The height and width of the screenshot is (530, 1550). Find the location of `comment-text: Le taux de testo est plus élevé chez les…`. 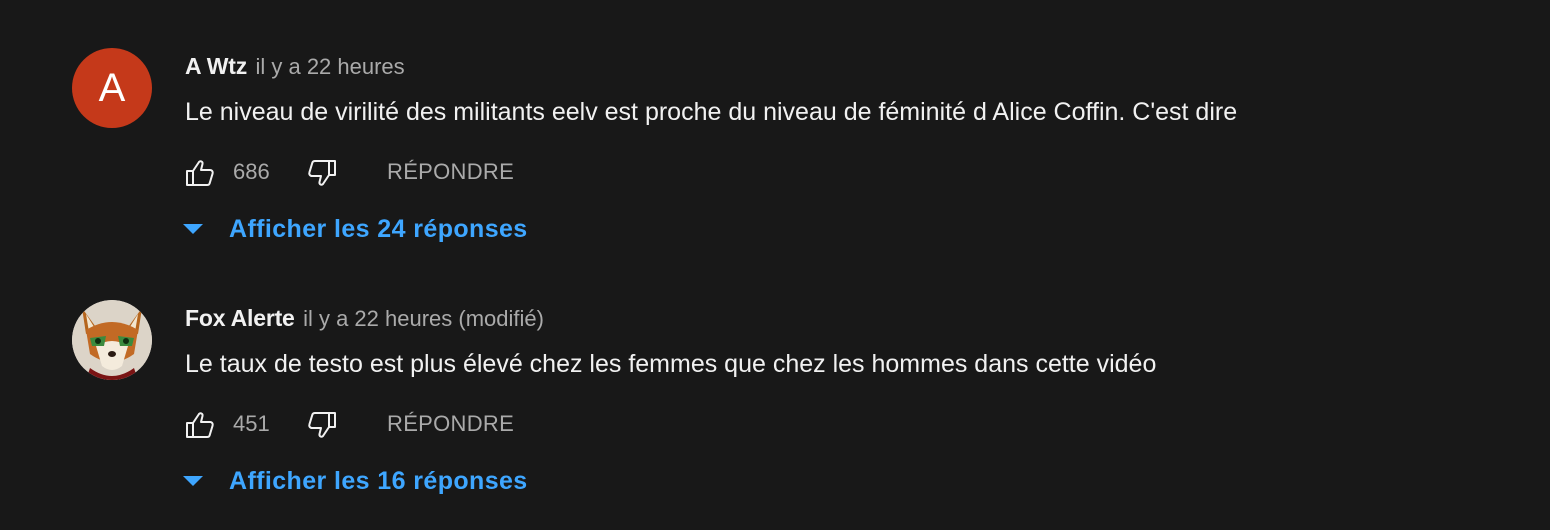

comment-text: Le taux de testo est plus élevé chez les… is located at coordinates (671, 364).